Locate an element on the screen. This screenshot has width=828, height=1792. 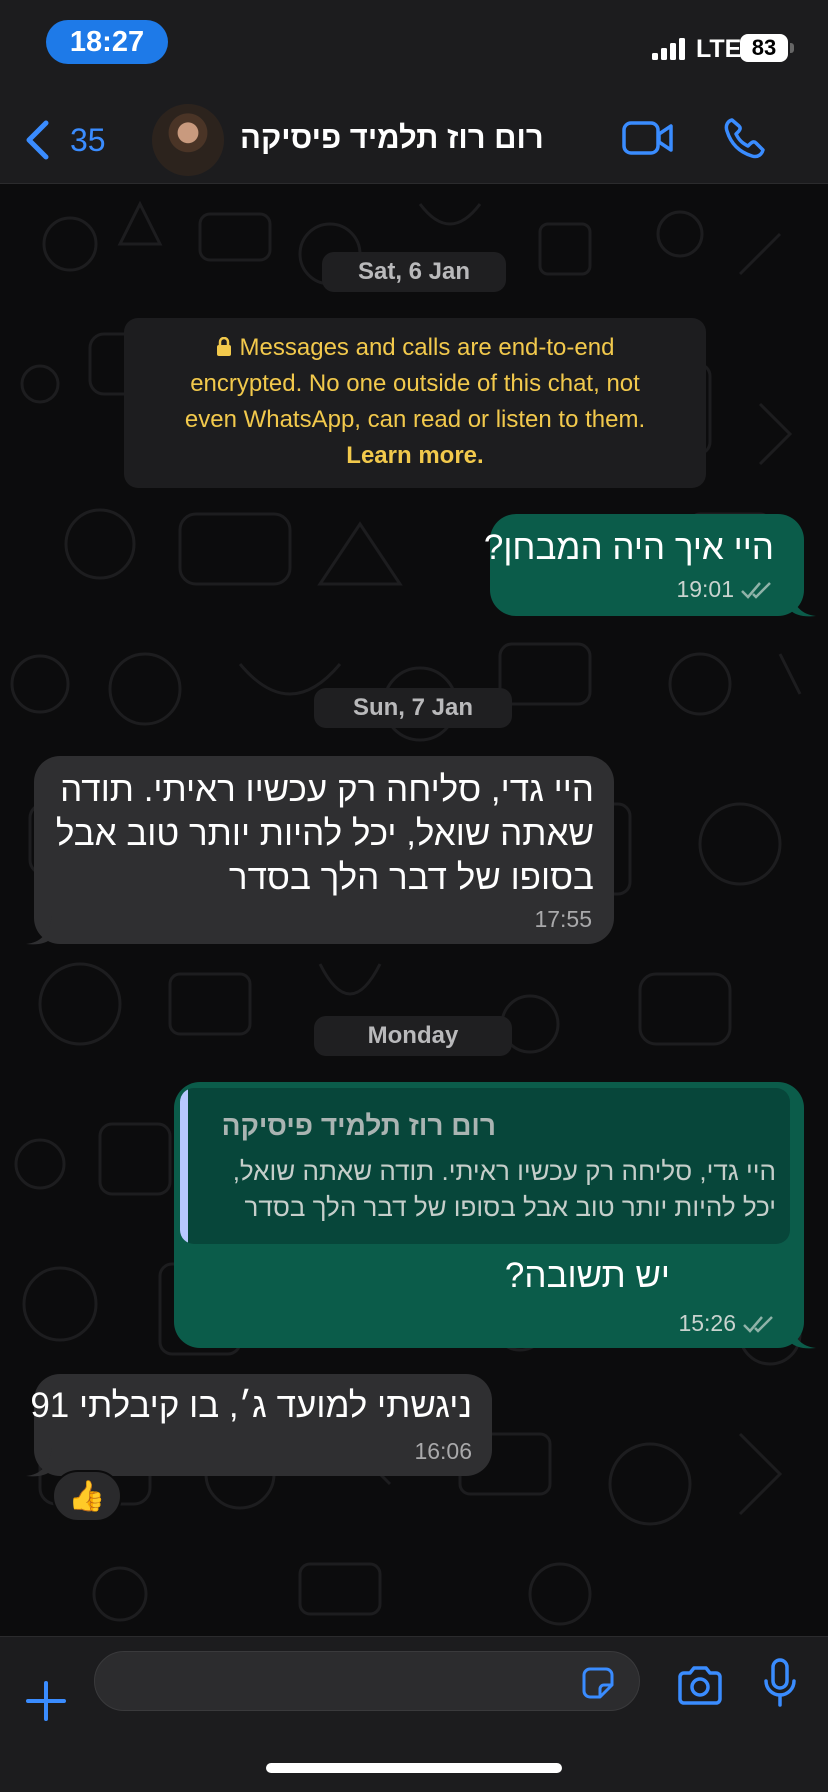
camera-icon is located at coordinates (700, 1685).